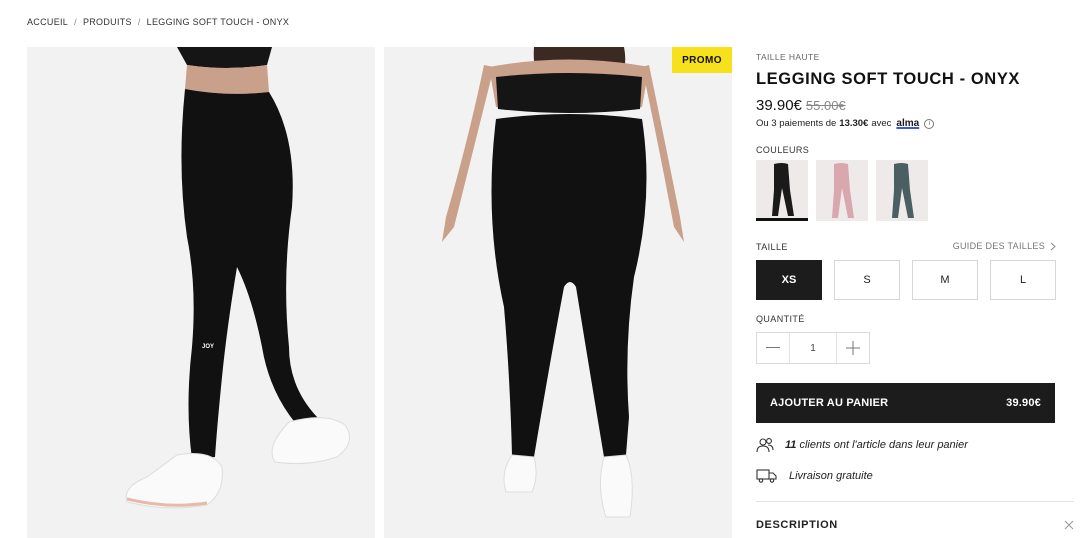 The width and height of the screenshot is (1088, 538). I want to click on current-price: 39.90€, so click(779, 105).